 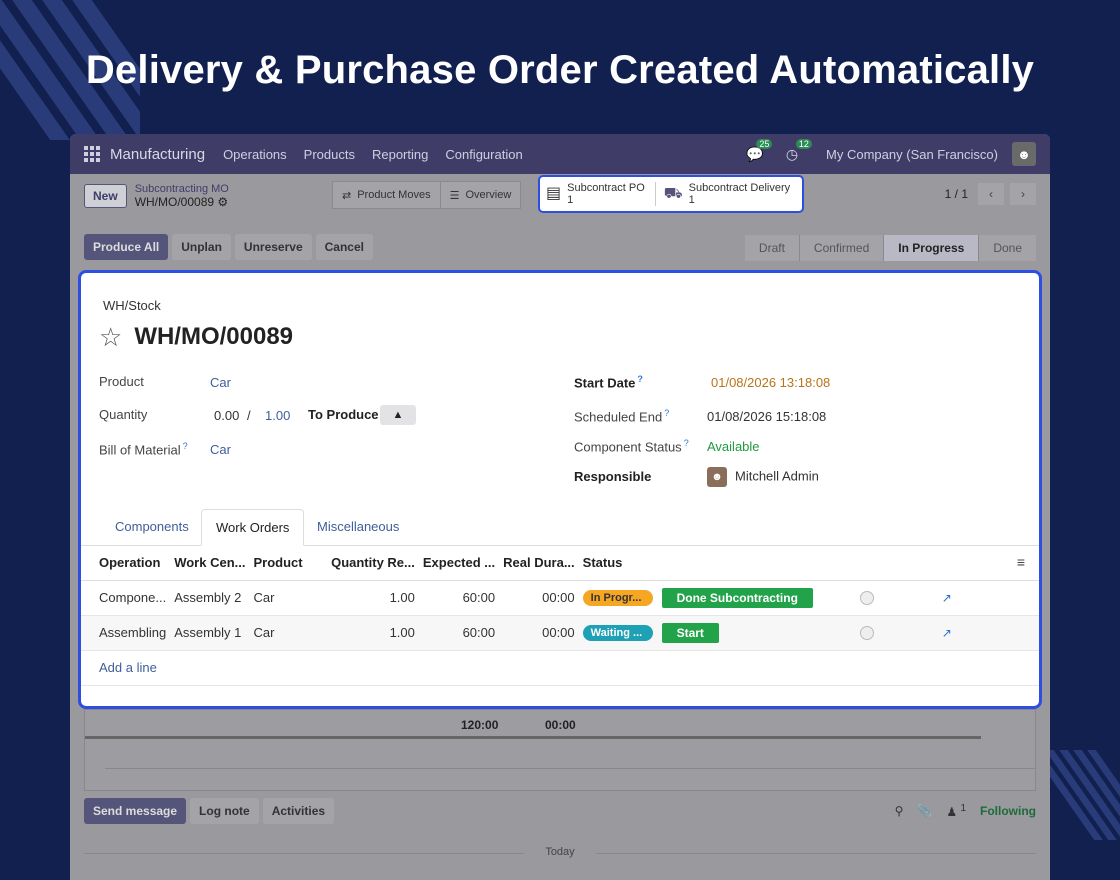 I want to click on nav-operations: Operations, so click(x=255, y=154).